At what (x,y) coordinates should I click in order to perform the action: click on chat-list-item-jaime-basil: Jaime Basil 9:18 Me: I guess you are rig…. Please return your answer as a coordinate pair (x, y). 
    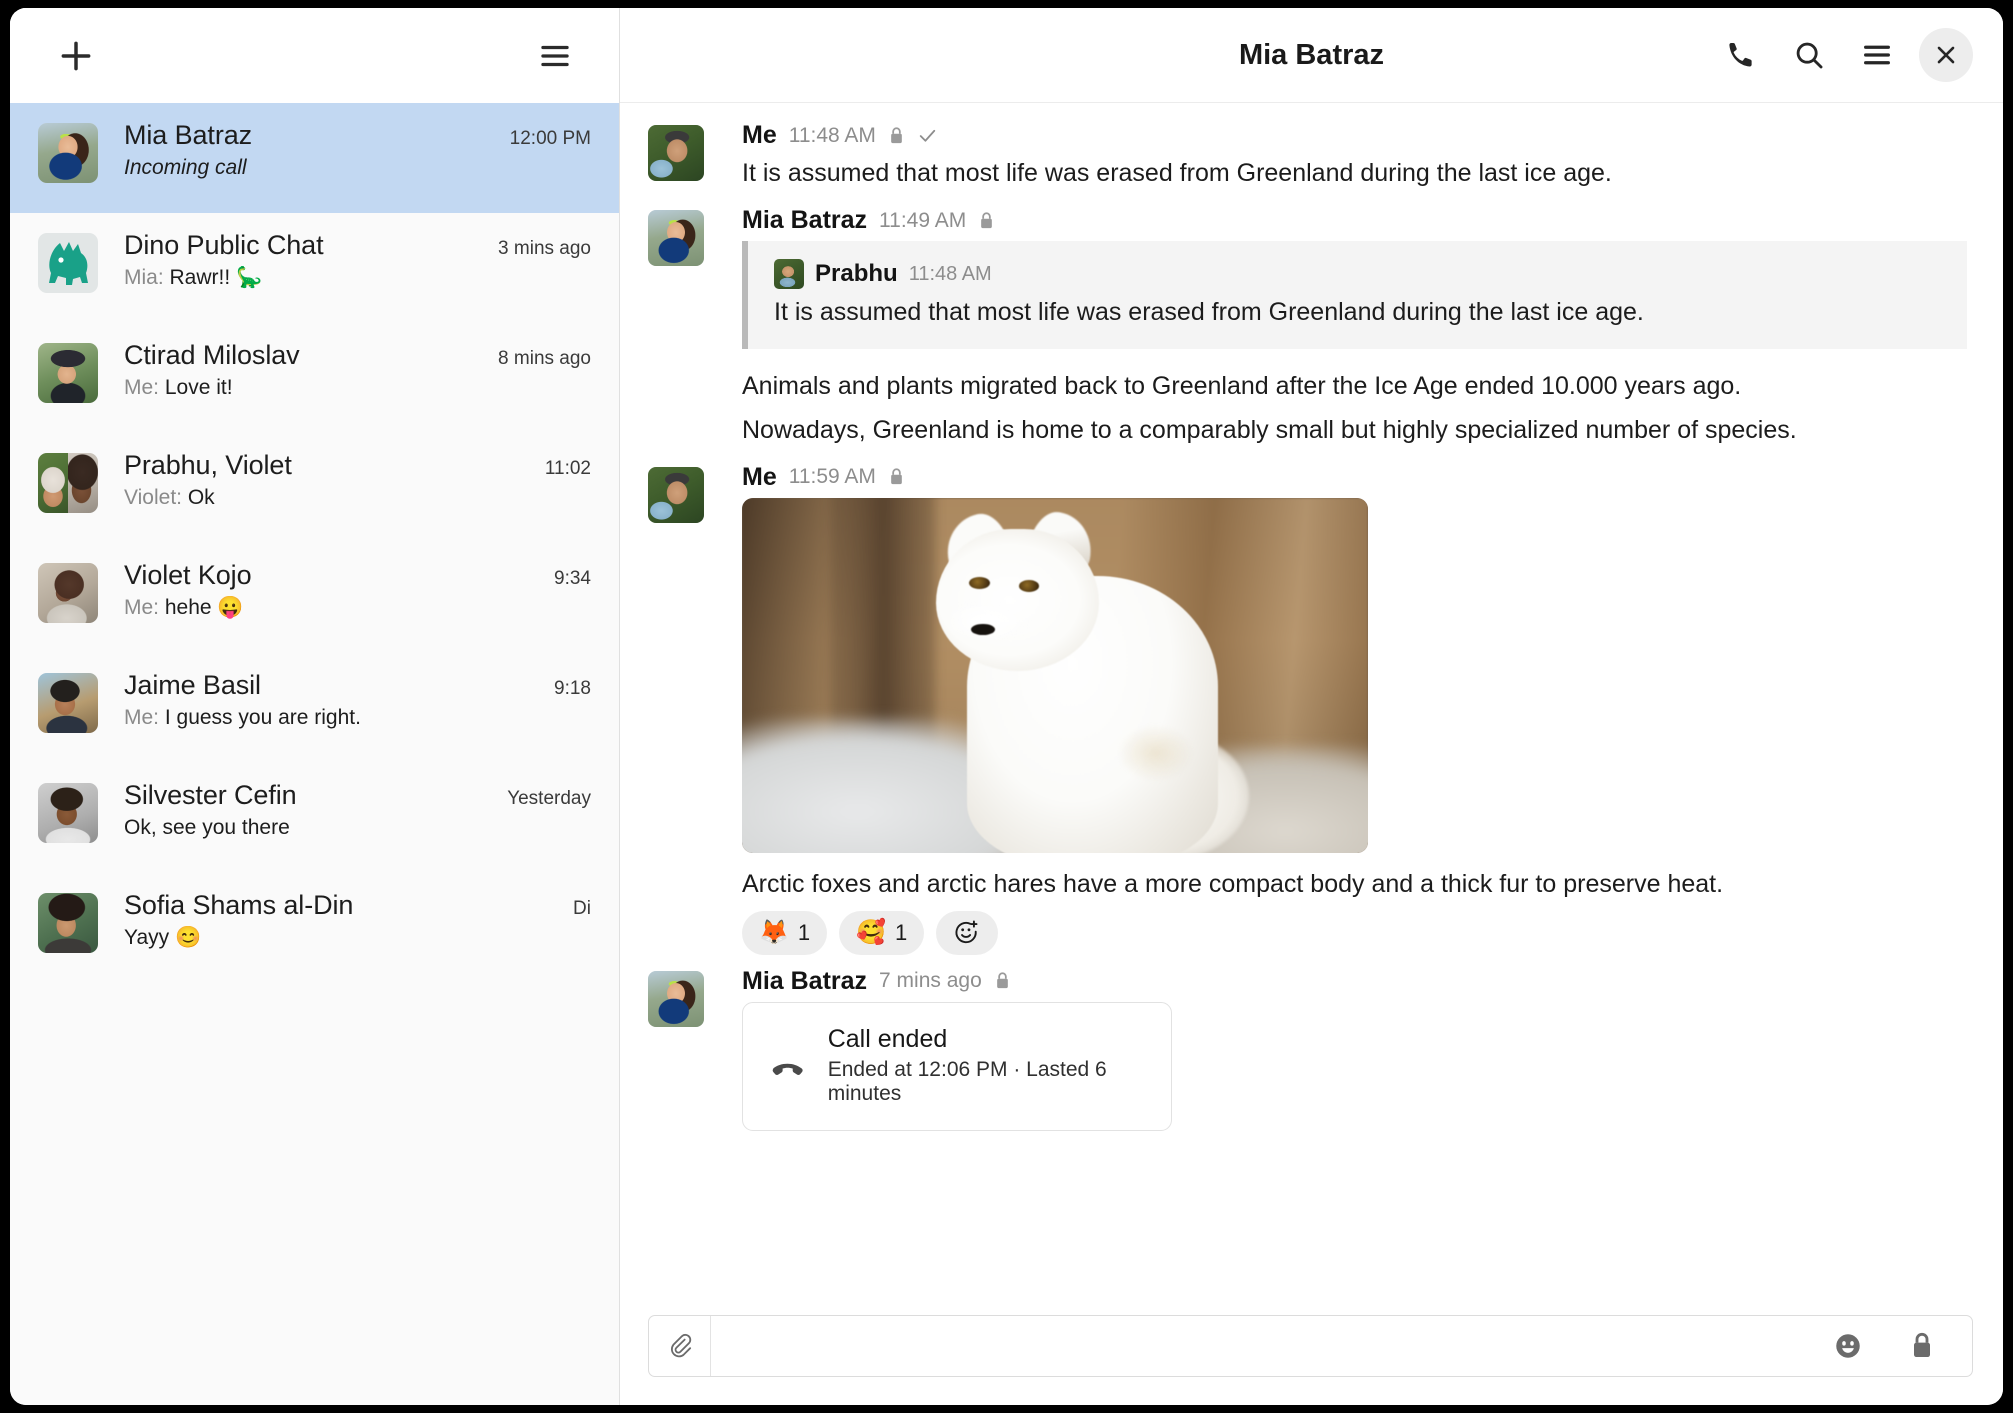
    Looking at the image, I should click on (314, 708).